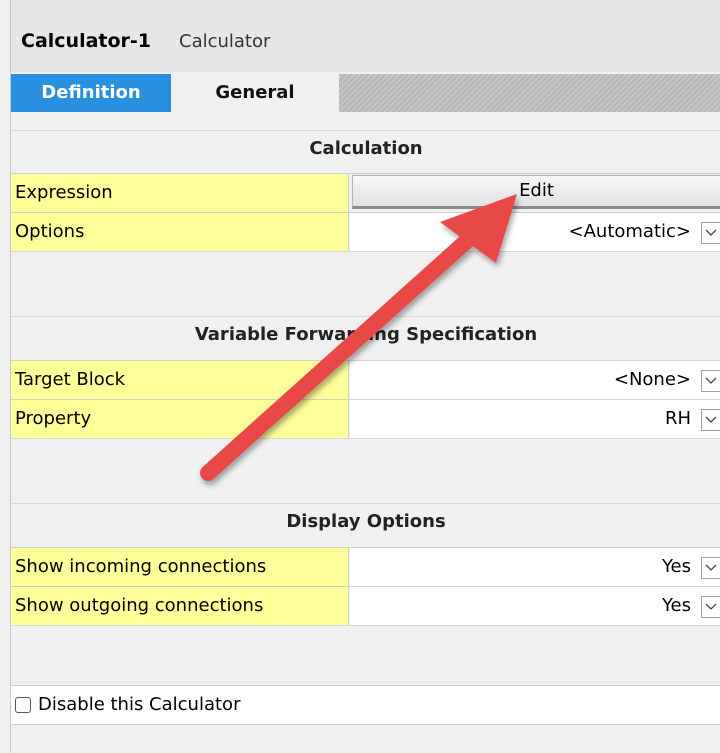  Describe the element at coordinates (535, 232) in the screenshot. I see `options-select: <Automatic>` at that location.